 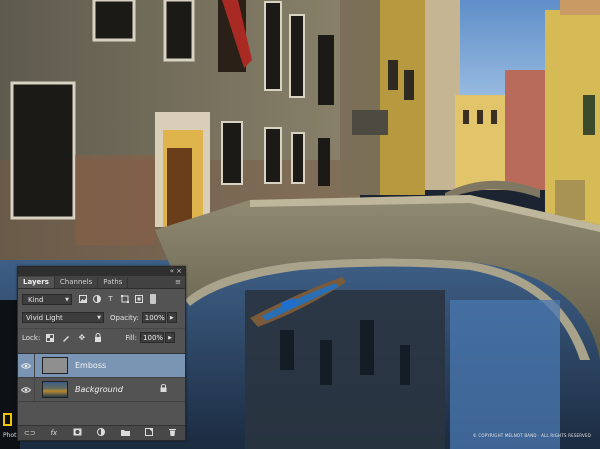 I want to click on panel-title-bar: « ×, so click(x=101, y=271).